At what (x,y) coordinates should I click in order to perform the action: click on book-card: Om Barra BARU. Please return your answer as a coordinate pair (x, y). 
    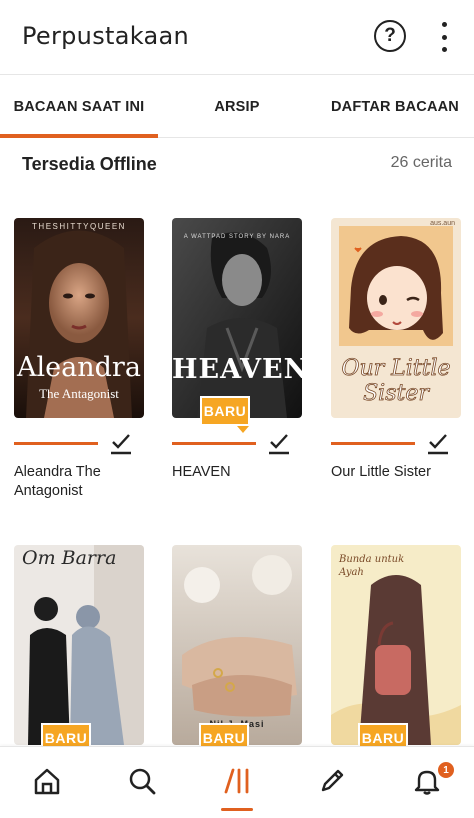
    Looking at the image, I should click on (79, 645).